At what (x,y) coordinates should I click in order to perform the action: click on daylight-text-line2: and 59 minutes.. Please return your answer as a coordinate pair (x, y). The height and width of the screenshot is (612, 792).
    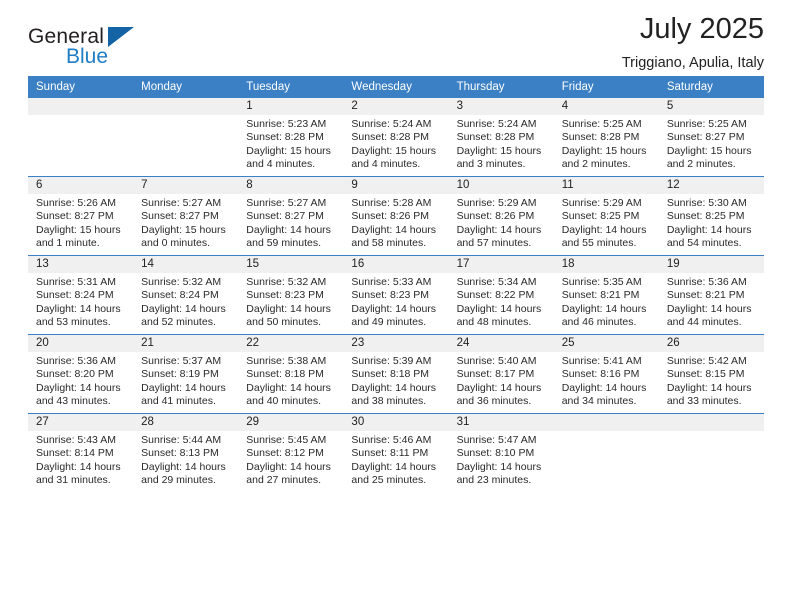
    Looking at the image, I should click on (283, 243).